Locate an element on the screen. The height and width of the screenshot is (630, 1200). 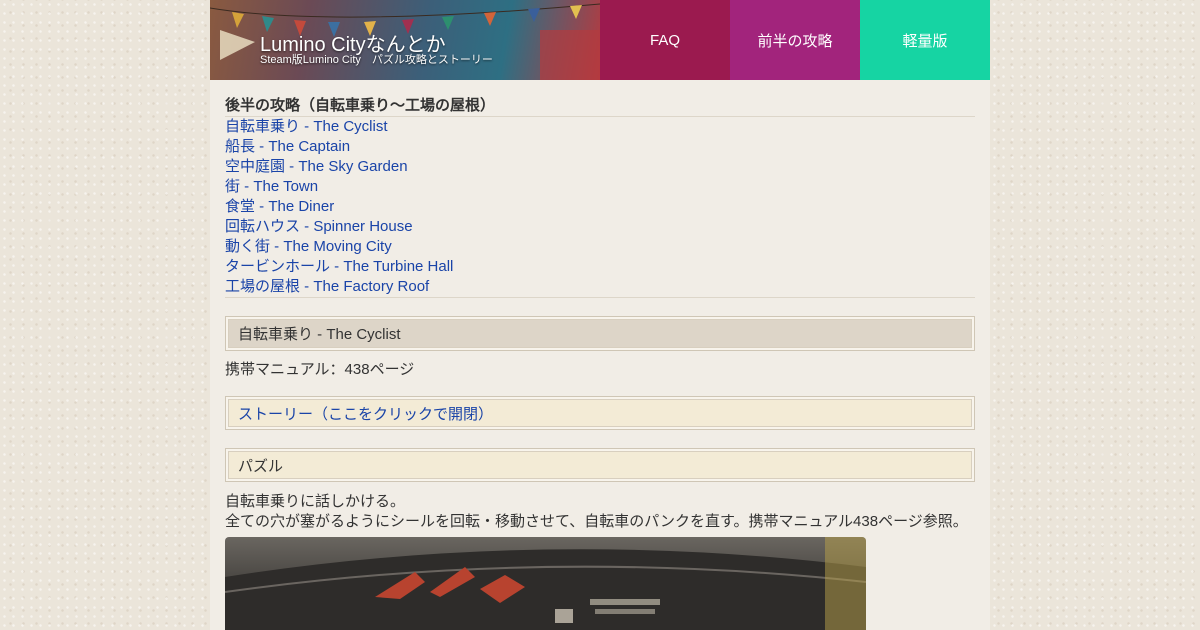
toc-link-sky-garden: 空中庭園 - The Sky Garden is located at coordinates (316, 166).